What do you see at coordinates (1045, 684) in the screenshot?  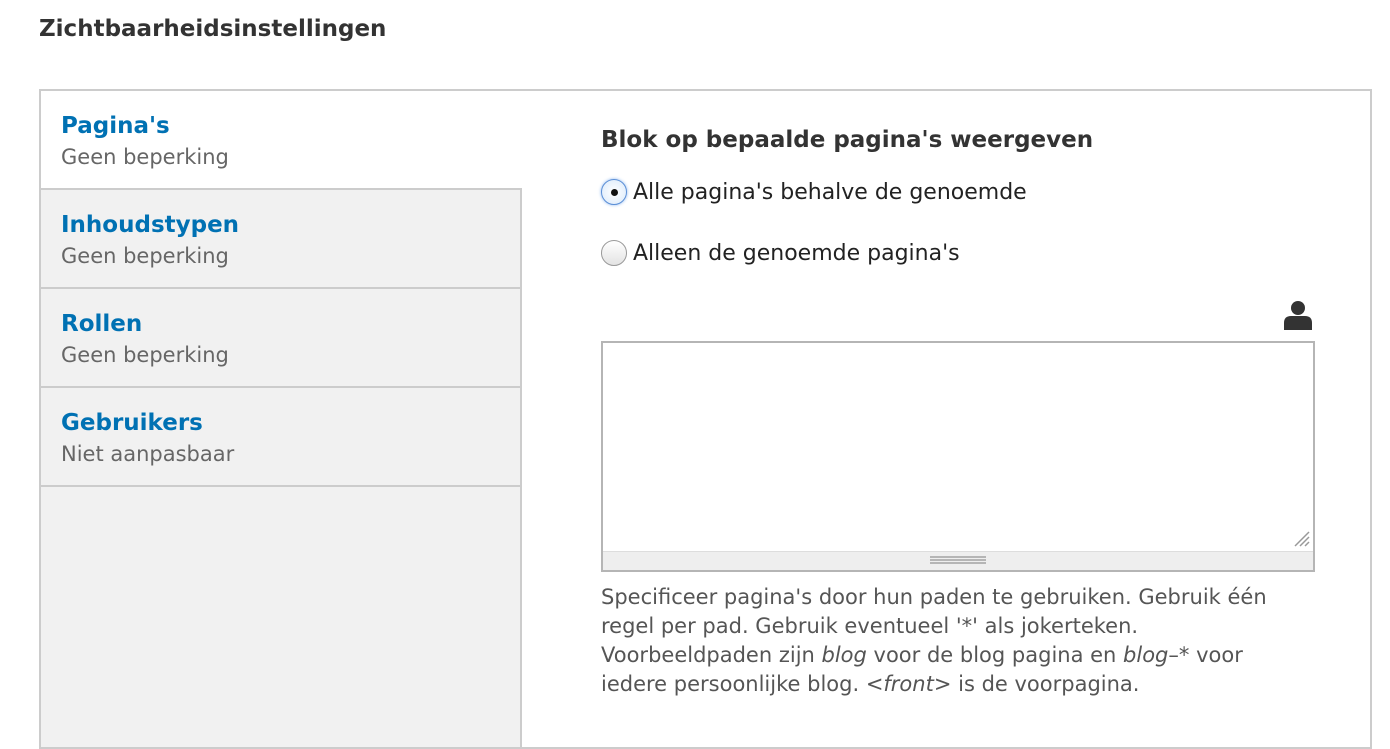 I see `description-text: is de voorpagina.` at bounding box center [1045, 684].